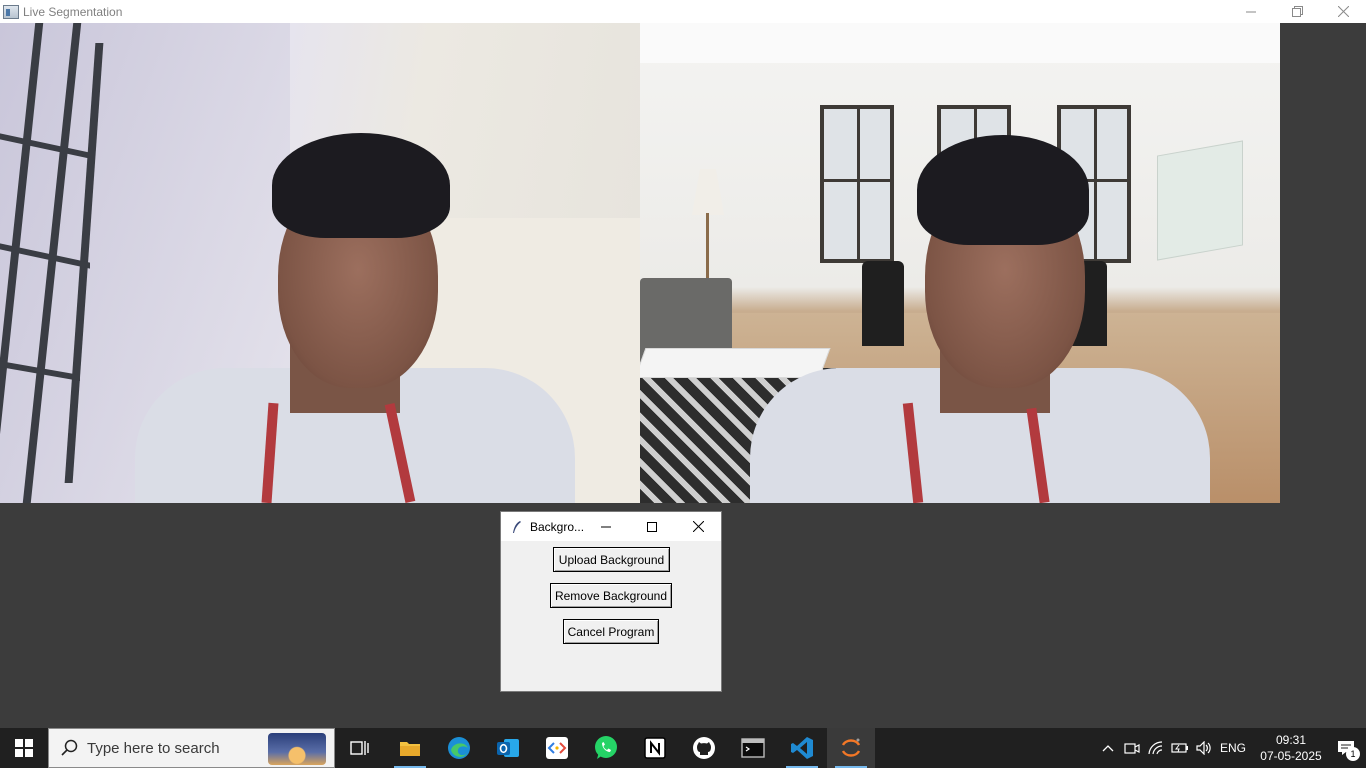 The image size is (1366, 768). What do you see at coordinates (297, 749) in the screenshot?
I see `search-highlight-image` at bounding box center [297, 749].